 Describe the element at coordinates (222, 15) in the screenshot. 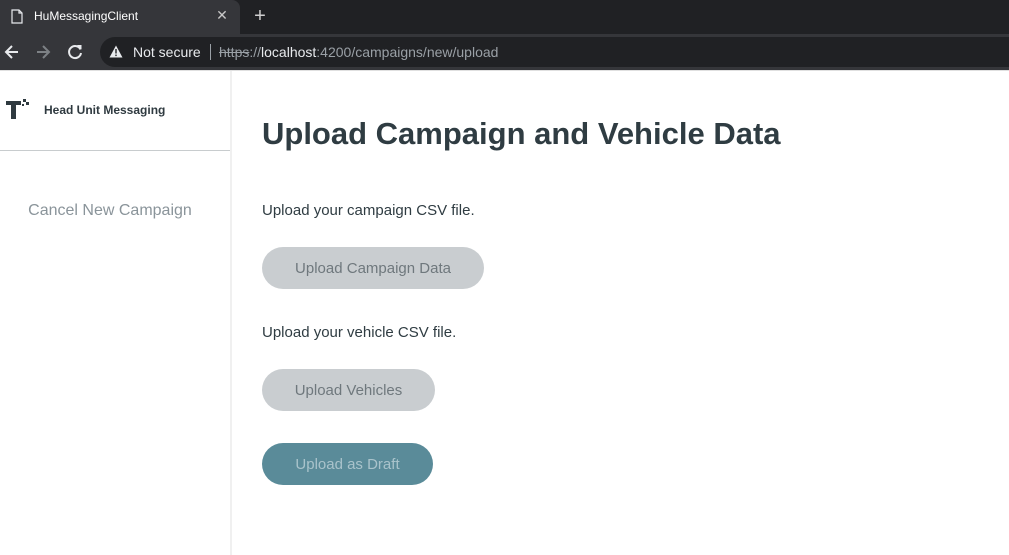

I see `close-tab-icon: ✕` at that location.